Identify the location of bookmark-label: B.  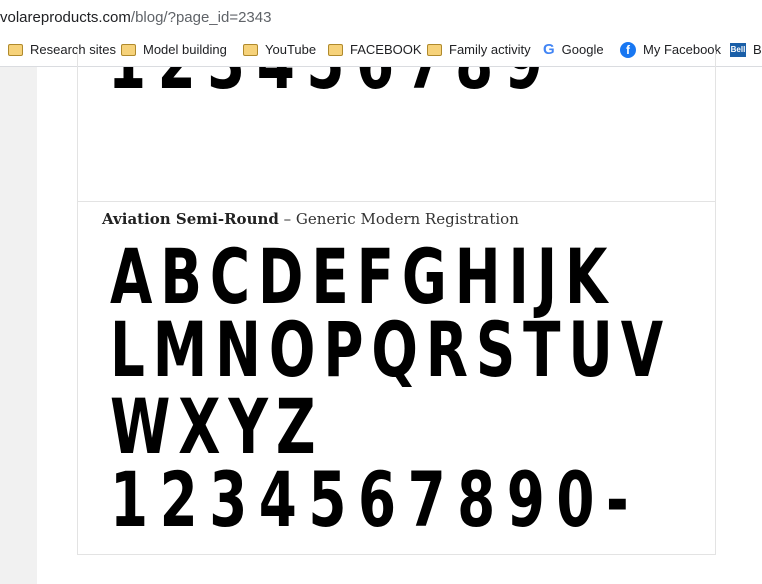
(757, 49).